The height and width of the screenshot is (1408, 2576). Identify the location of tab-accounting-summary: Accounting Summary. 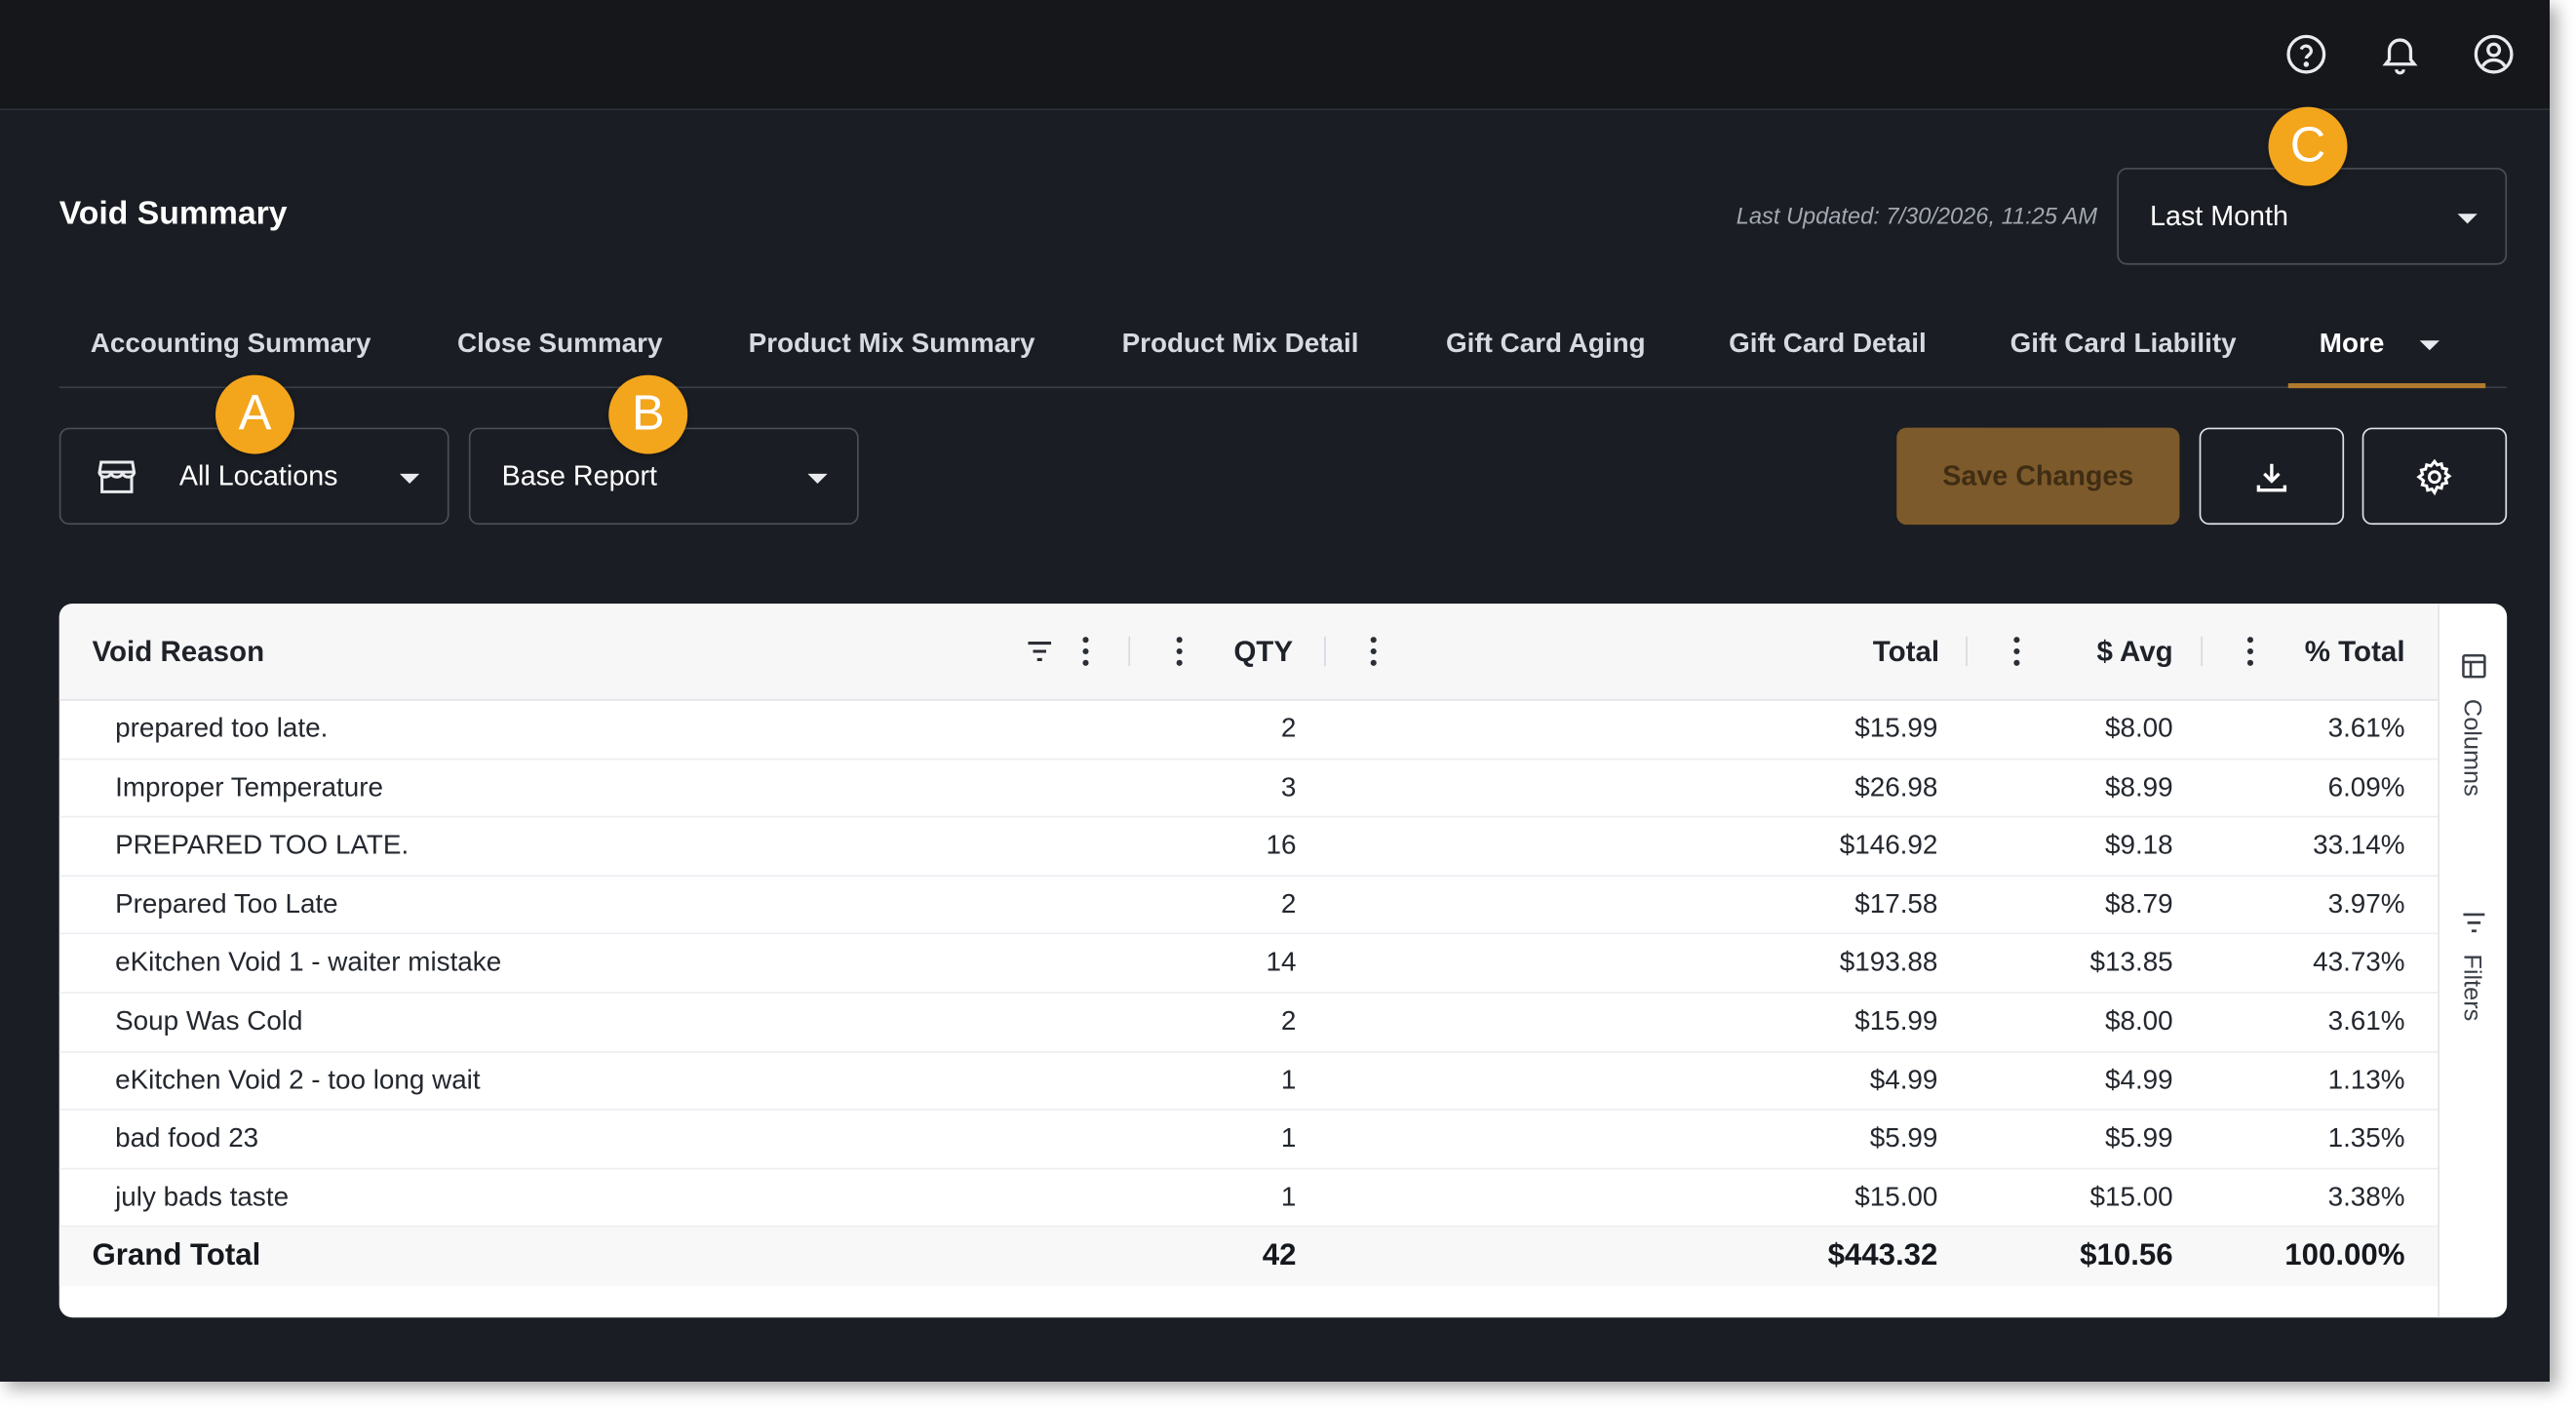
(231, 345).